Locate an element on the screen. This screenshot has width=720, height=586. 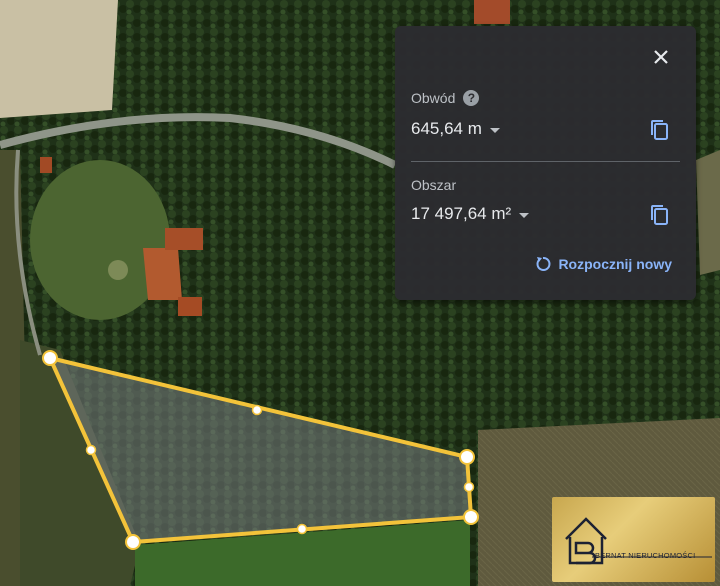
area-value: 17 497,64 m² is located at coordinates (461, 213).